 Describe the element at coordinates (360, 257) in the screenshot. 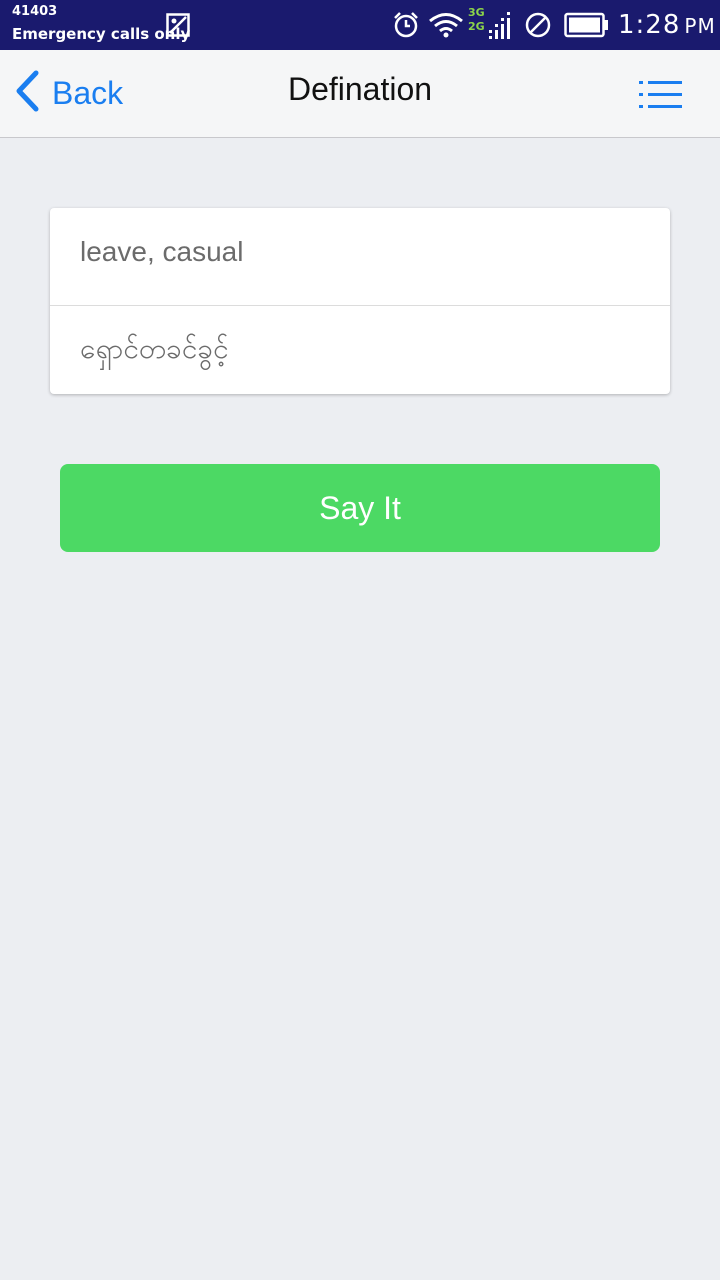

I see `english-row: leave, casual` at that location.